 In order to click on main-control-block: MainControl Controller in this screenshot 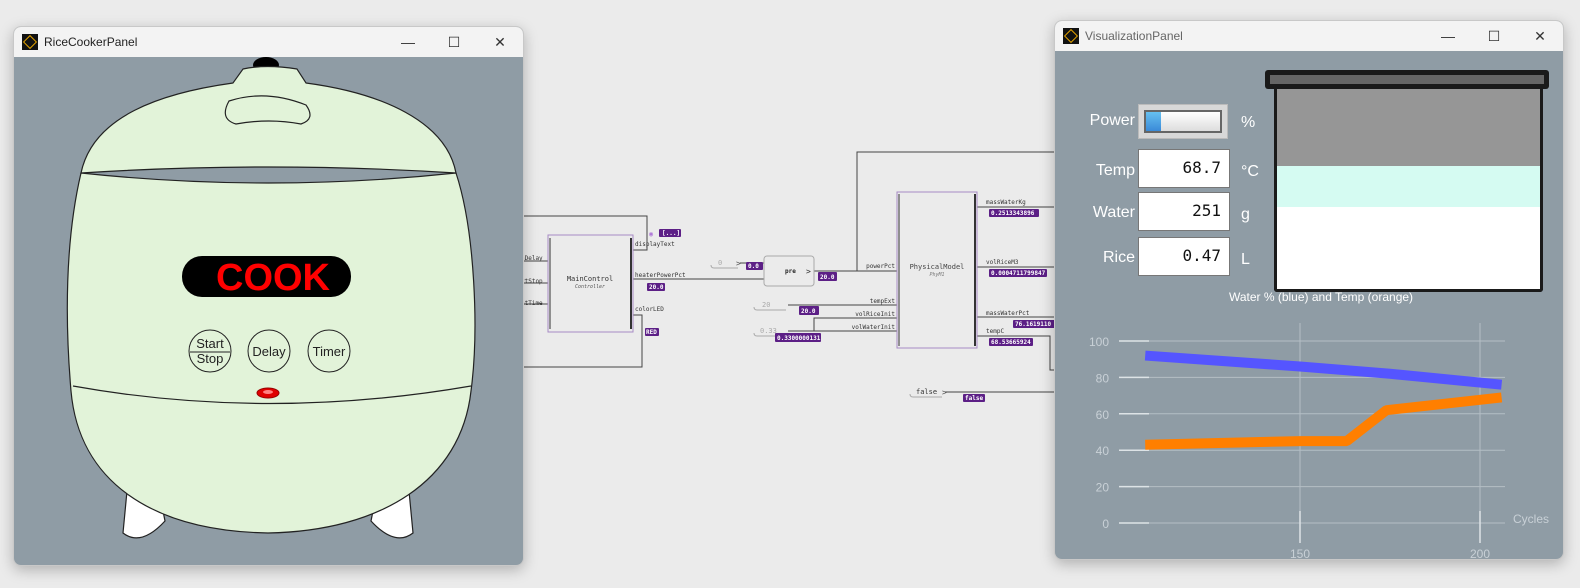, I will do `click(590, 283)`.